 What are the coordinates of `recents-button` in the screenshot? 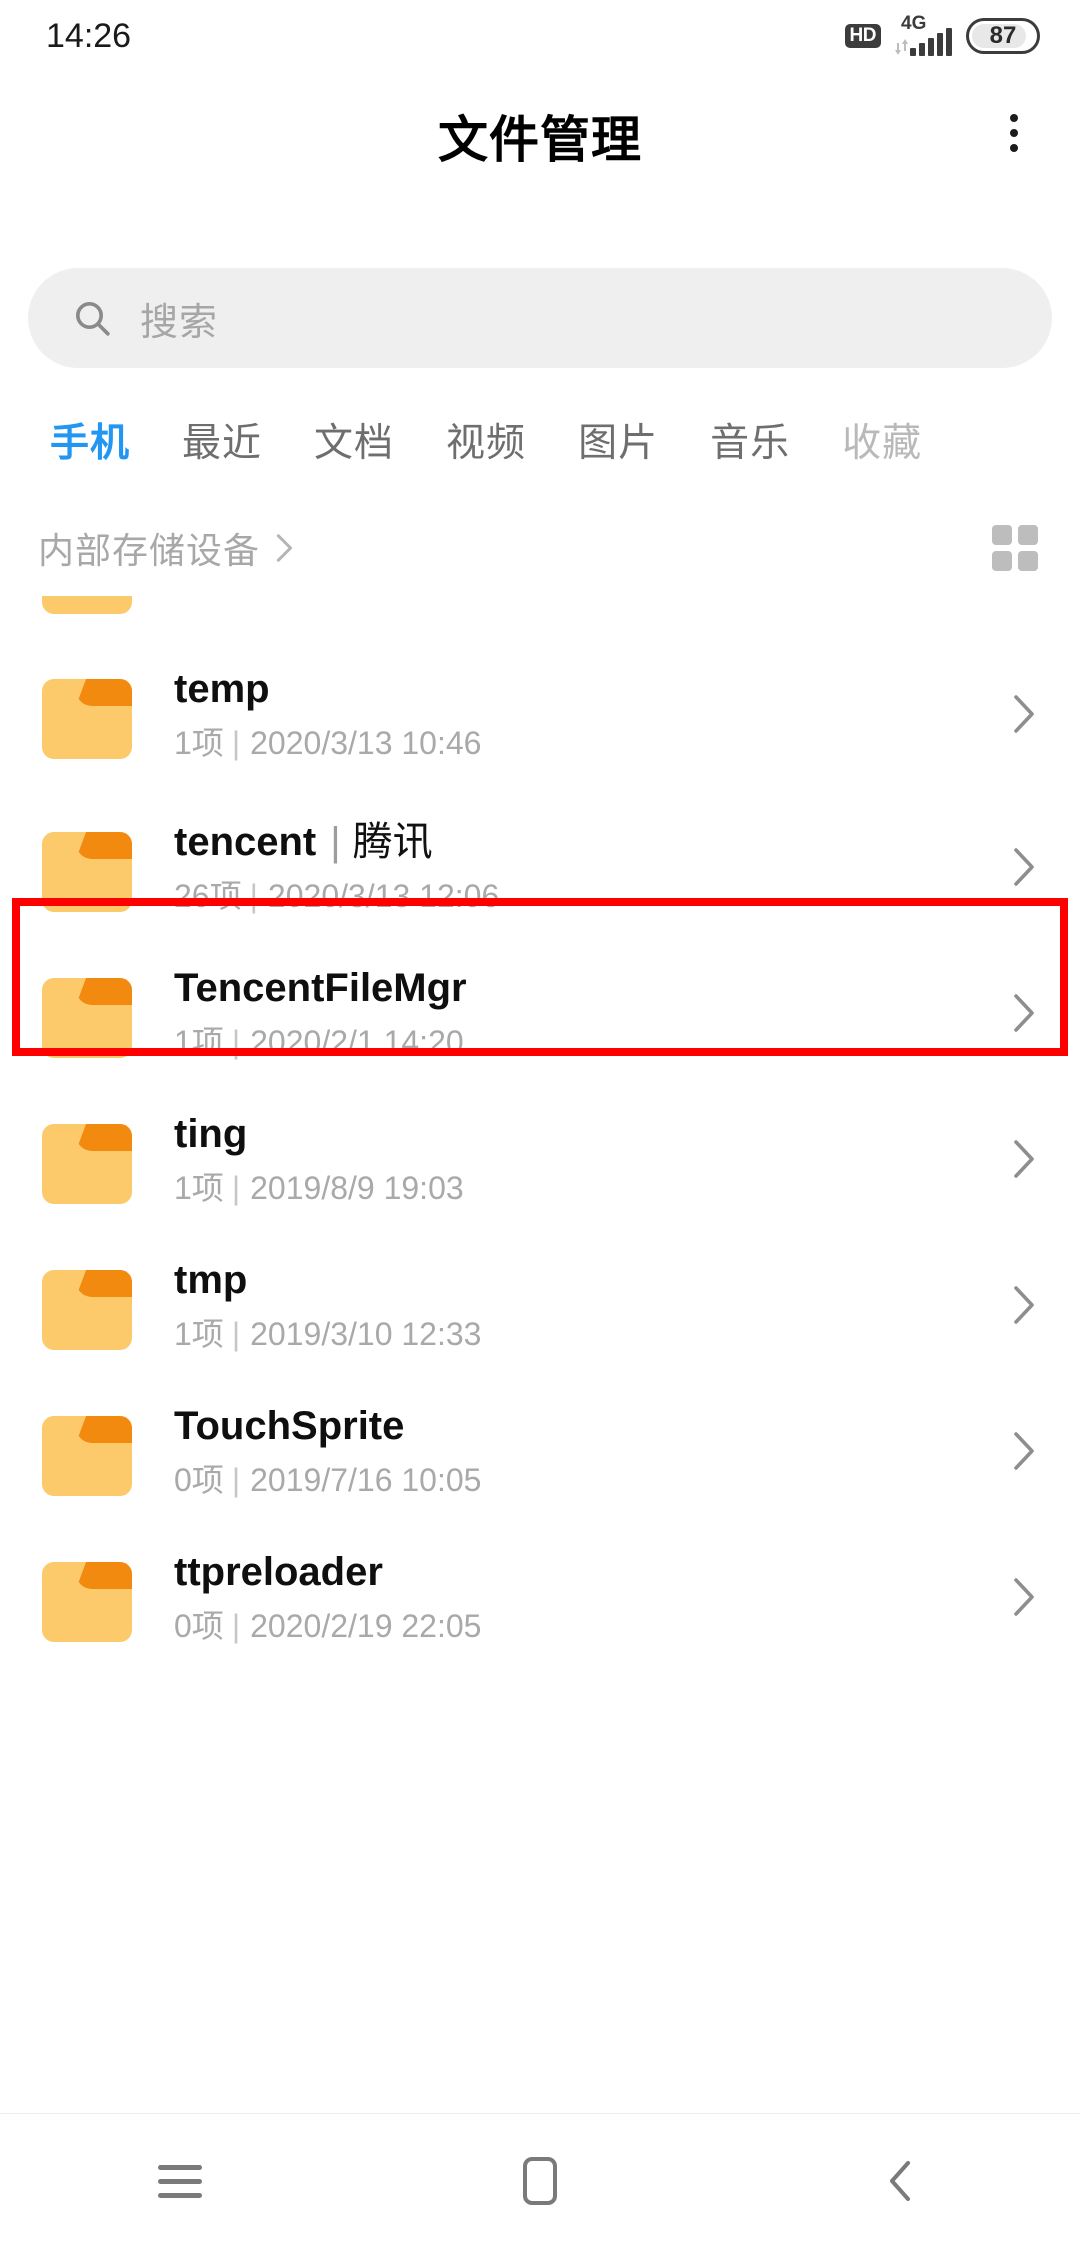 It's located at (180, 2181).